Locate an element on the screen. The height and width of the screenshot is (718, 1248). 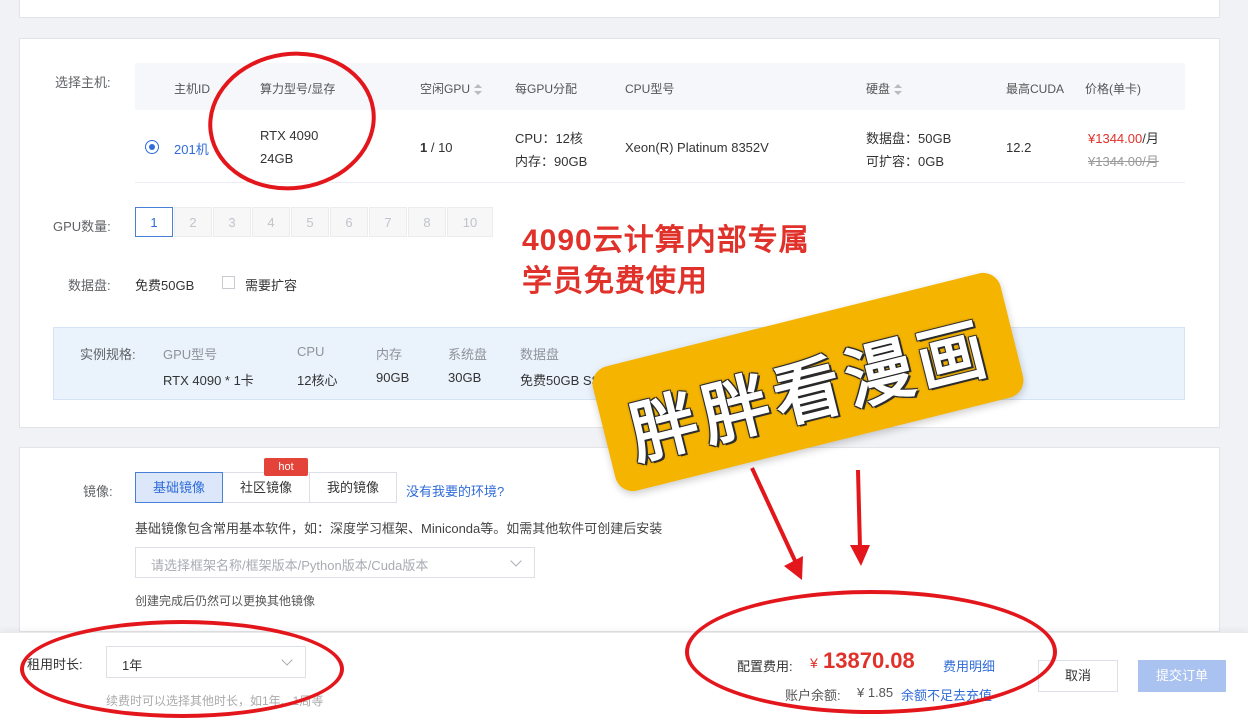
arrow-icons is located at coordinates (810, 523).